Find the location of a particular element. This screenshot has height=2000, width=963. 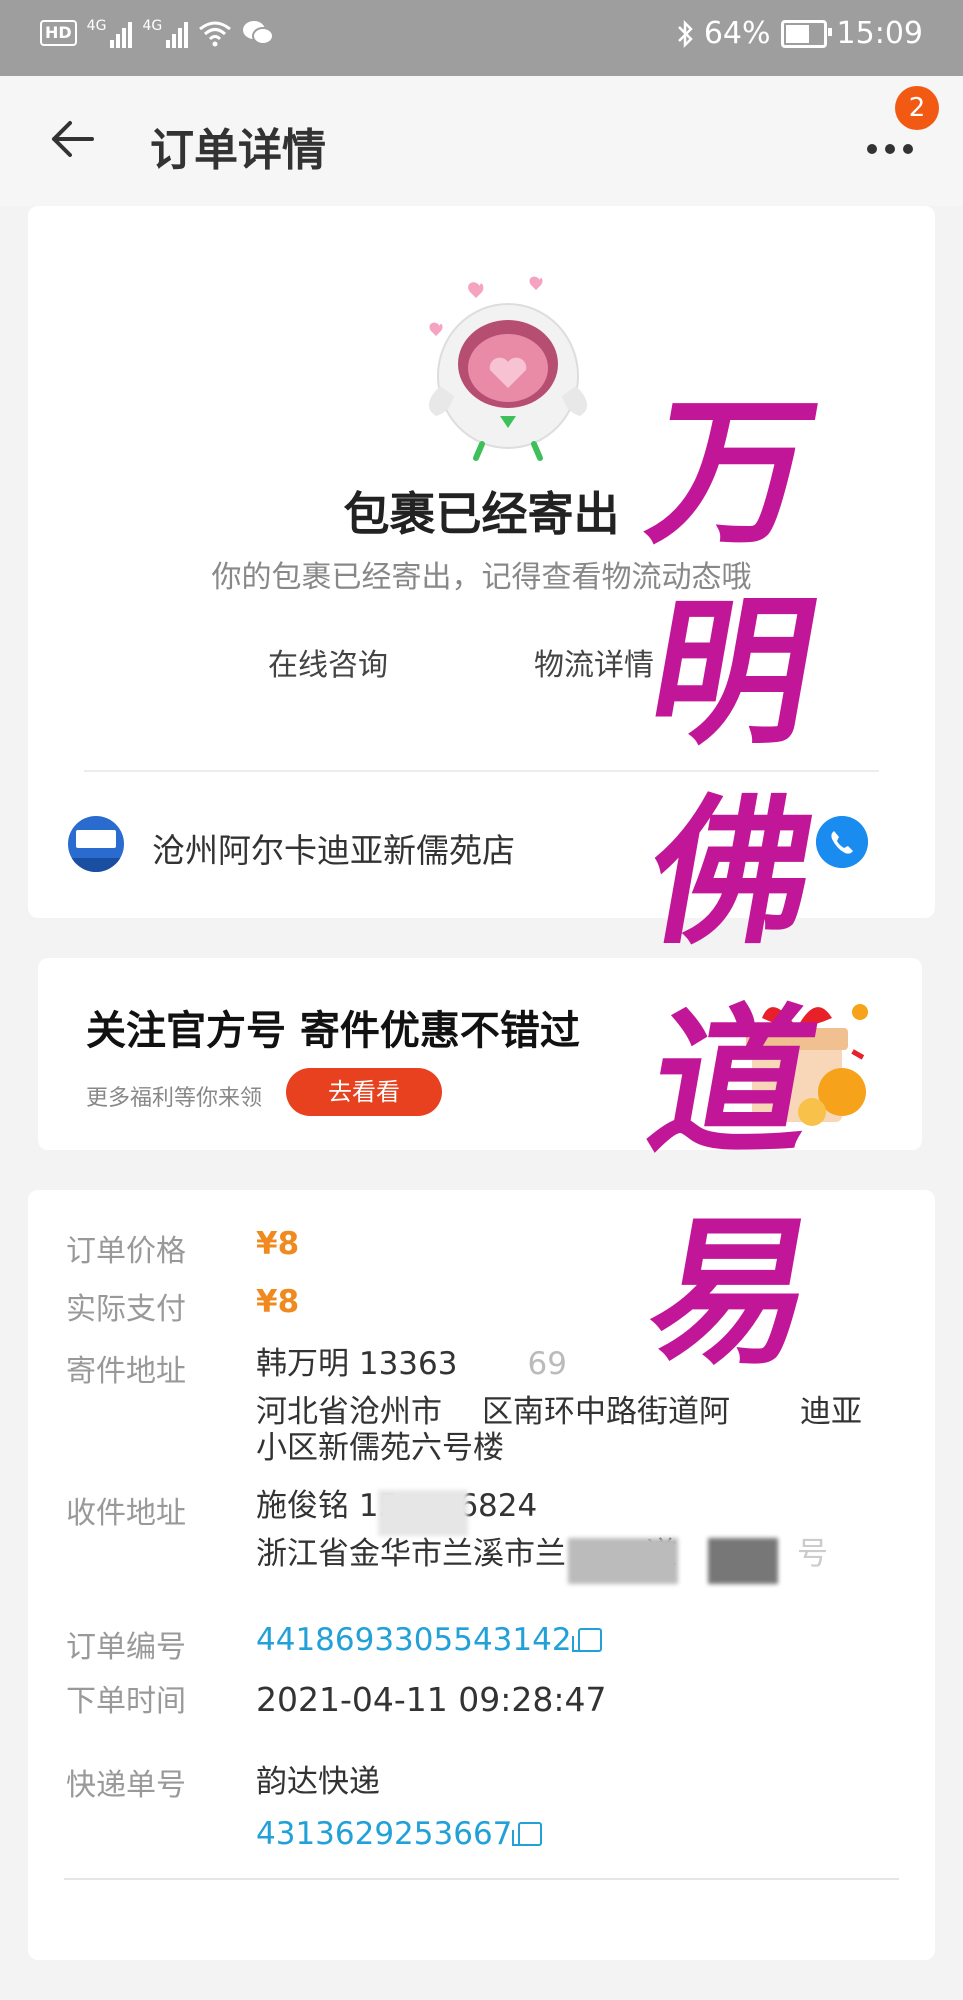

status-right: 64% 15:09 is located at coordinates (799, 33).